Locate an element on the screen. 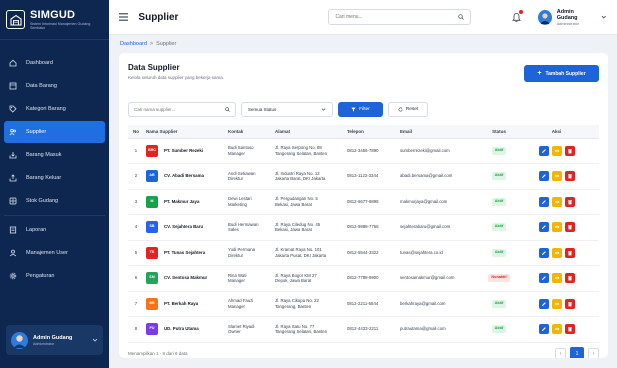 The width and height of the screenshot is (617, 368). filter-button: Filter is located at coordinates (360, 109).